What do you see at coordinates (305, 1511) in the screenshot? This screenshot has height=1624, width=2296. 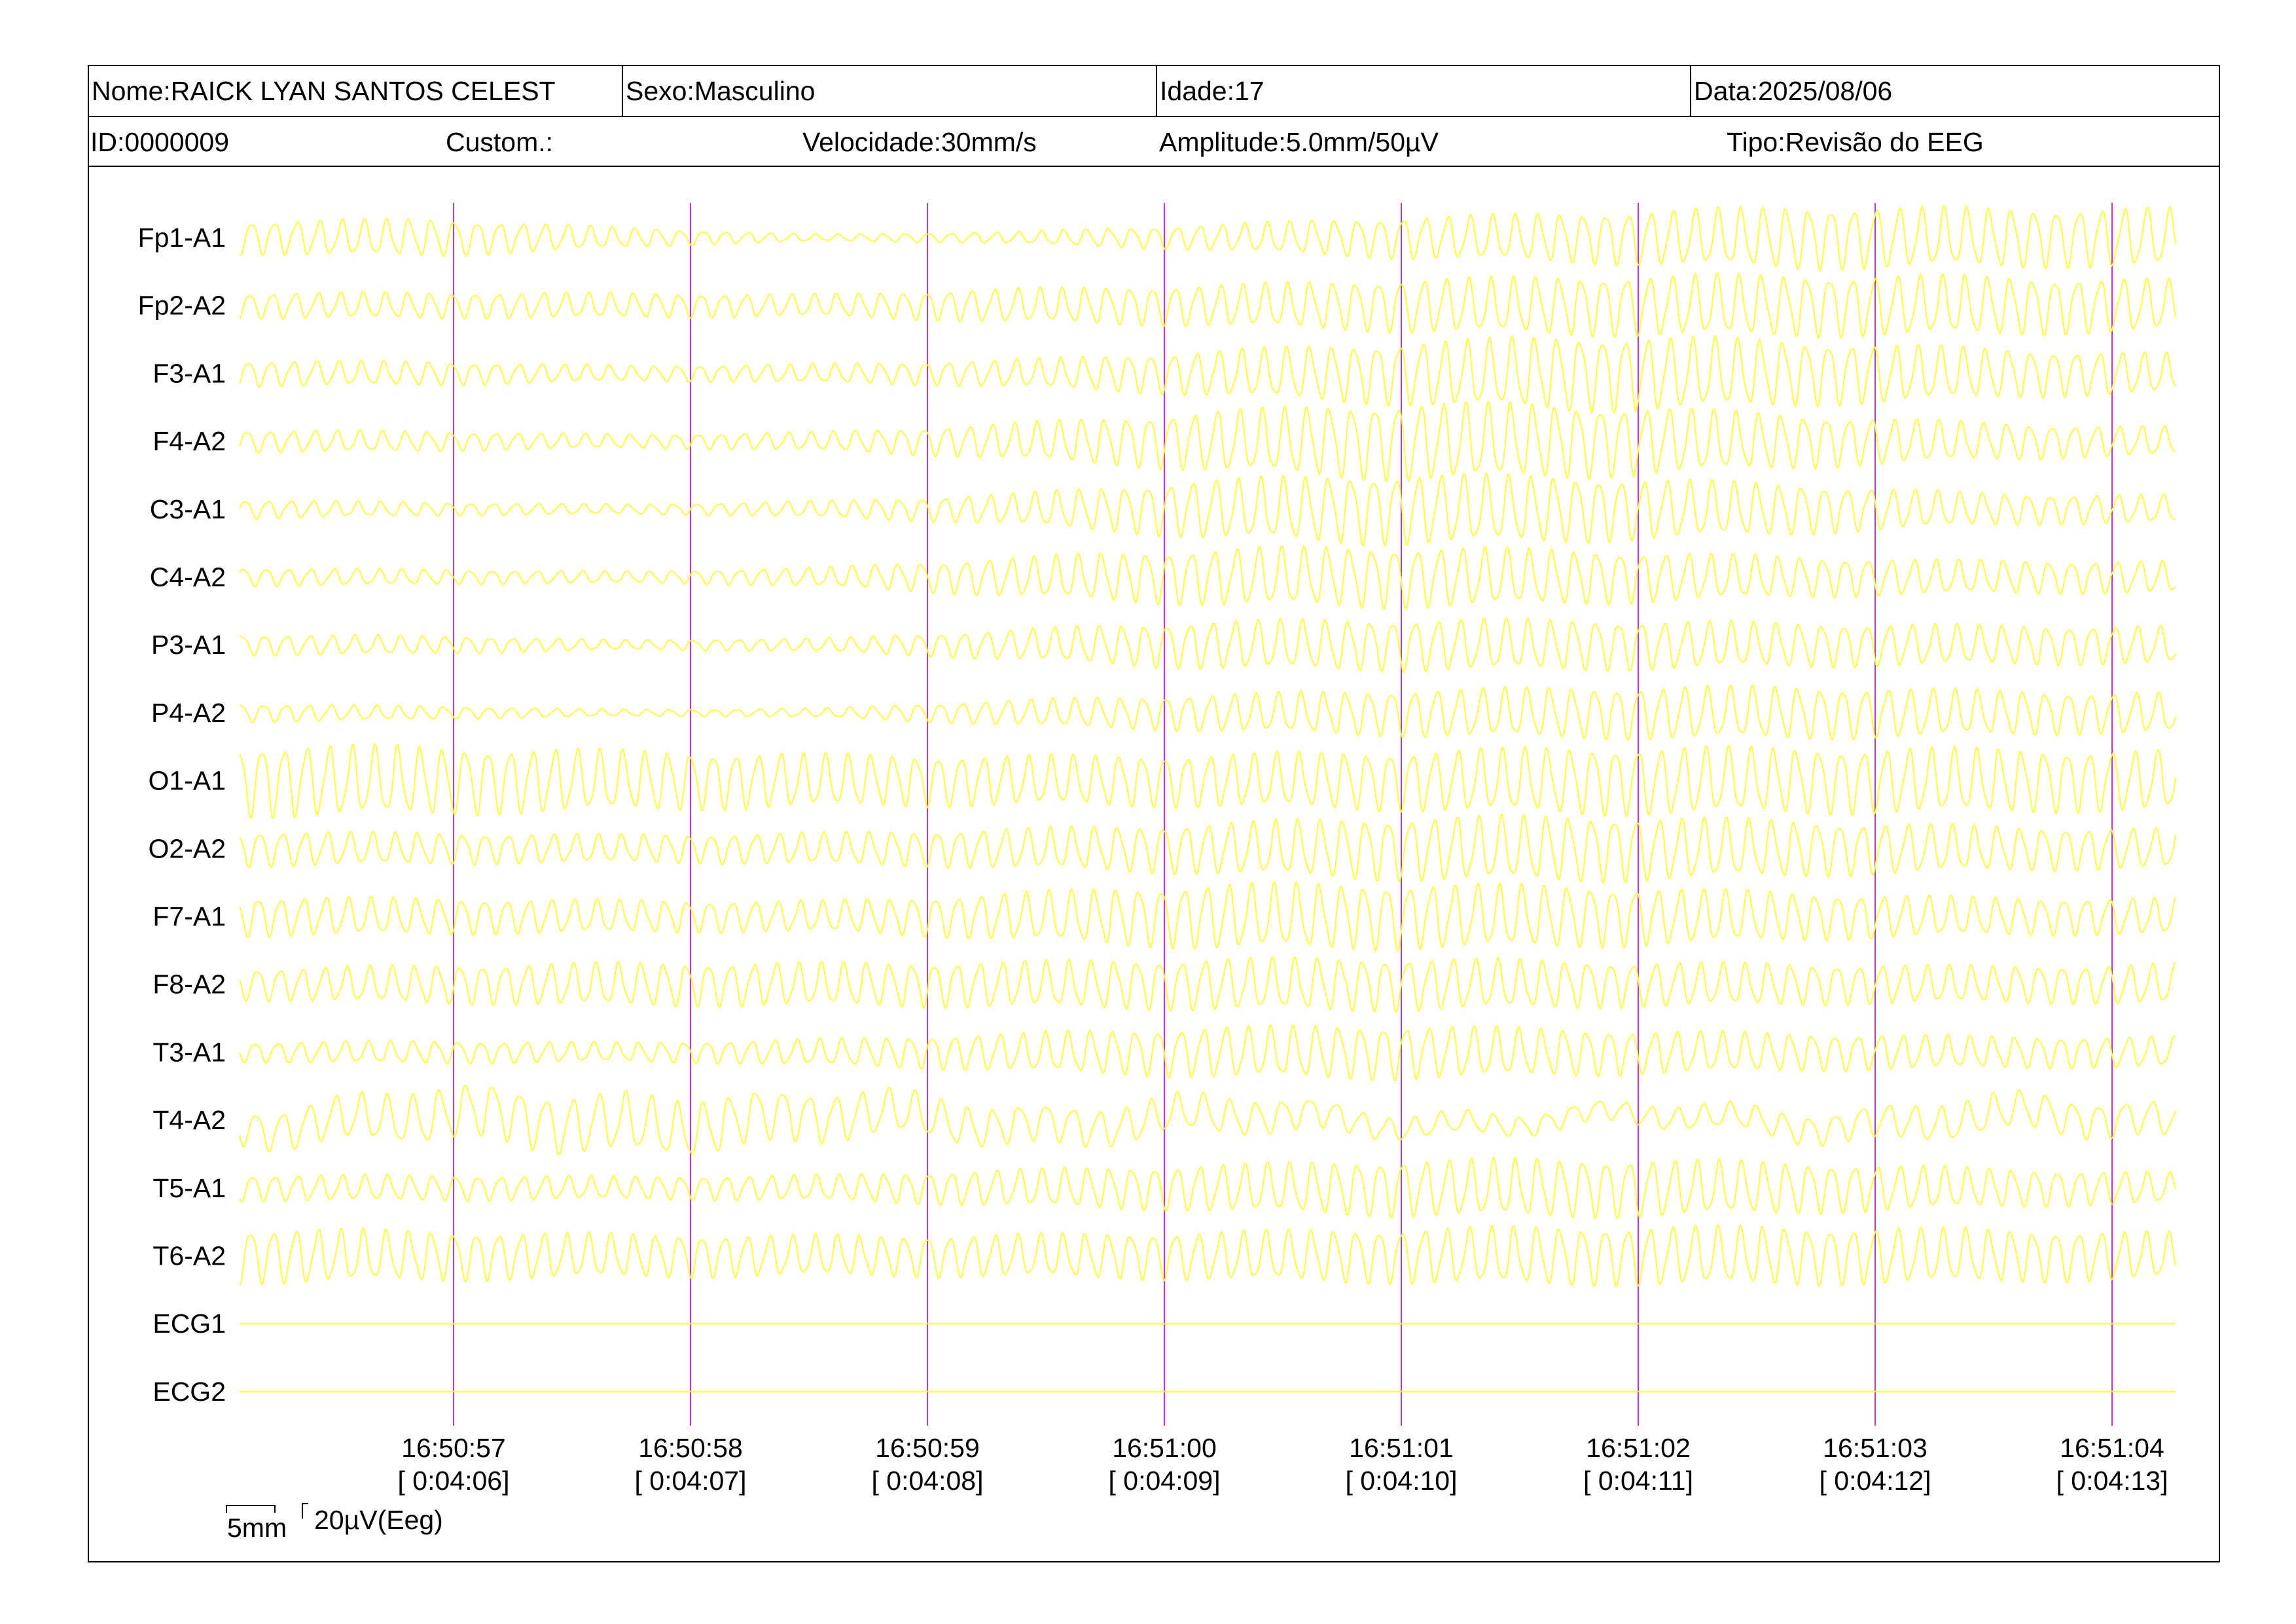 I see `amplitude-scale-bracket` at bounding box center [305, 1511].